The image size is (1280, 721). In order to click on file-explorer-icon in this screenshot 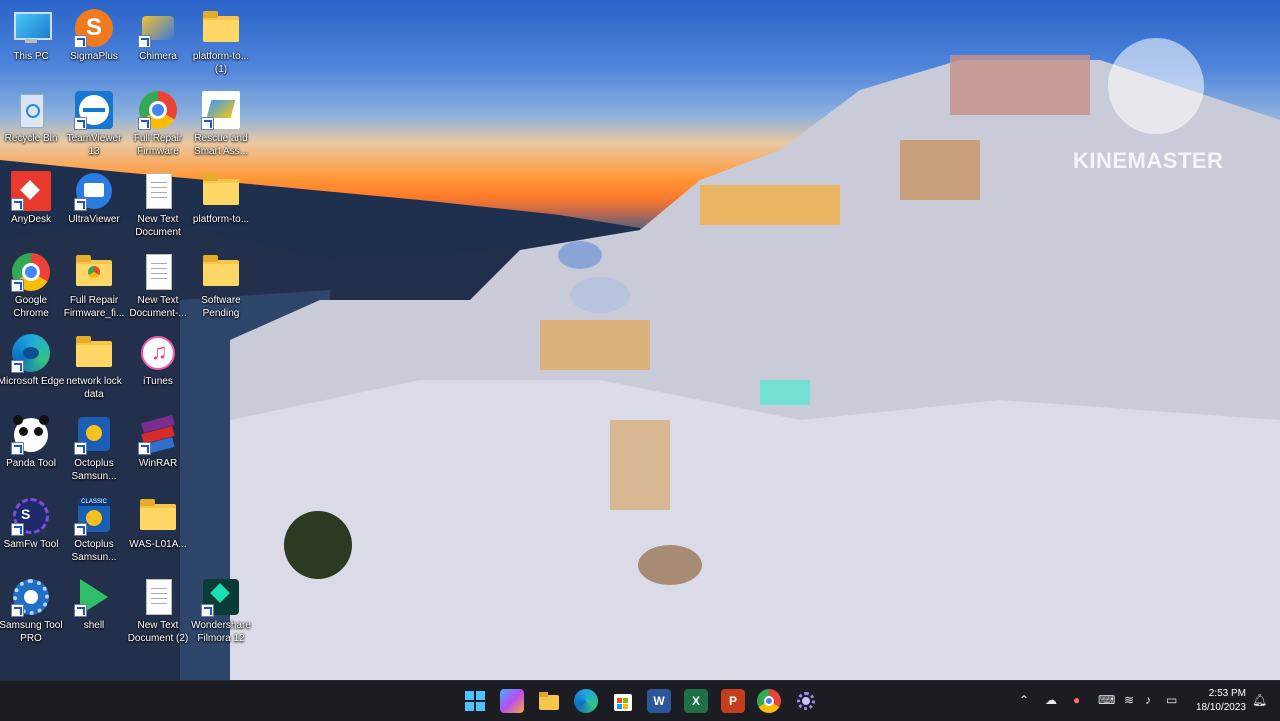, I will do `click(549, 701)`.